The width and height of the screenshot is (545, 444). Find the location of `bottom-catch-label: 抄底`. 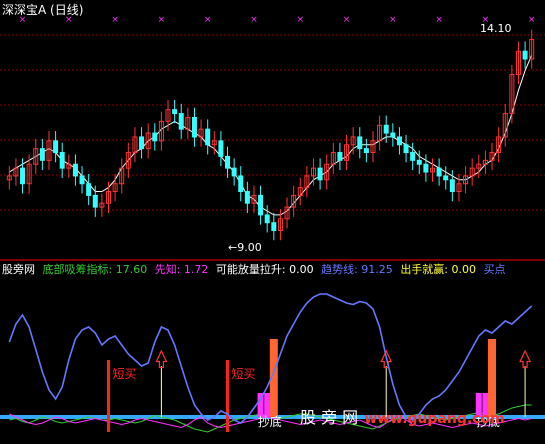

bottom-catch-label: 抄底 is located at coordinates (270, 421).